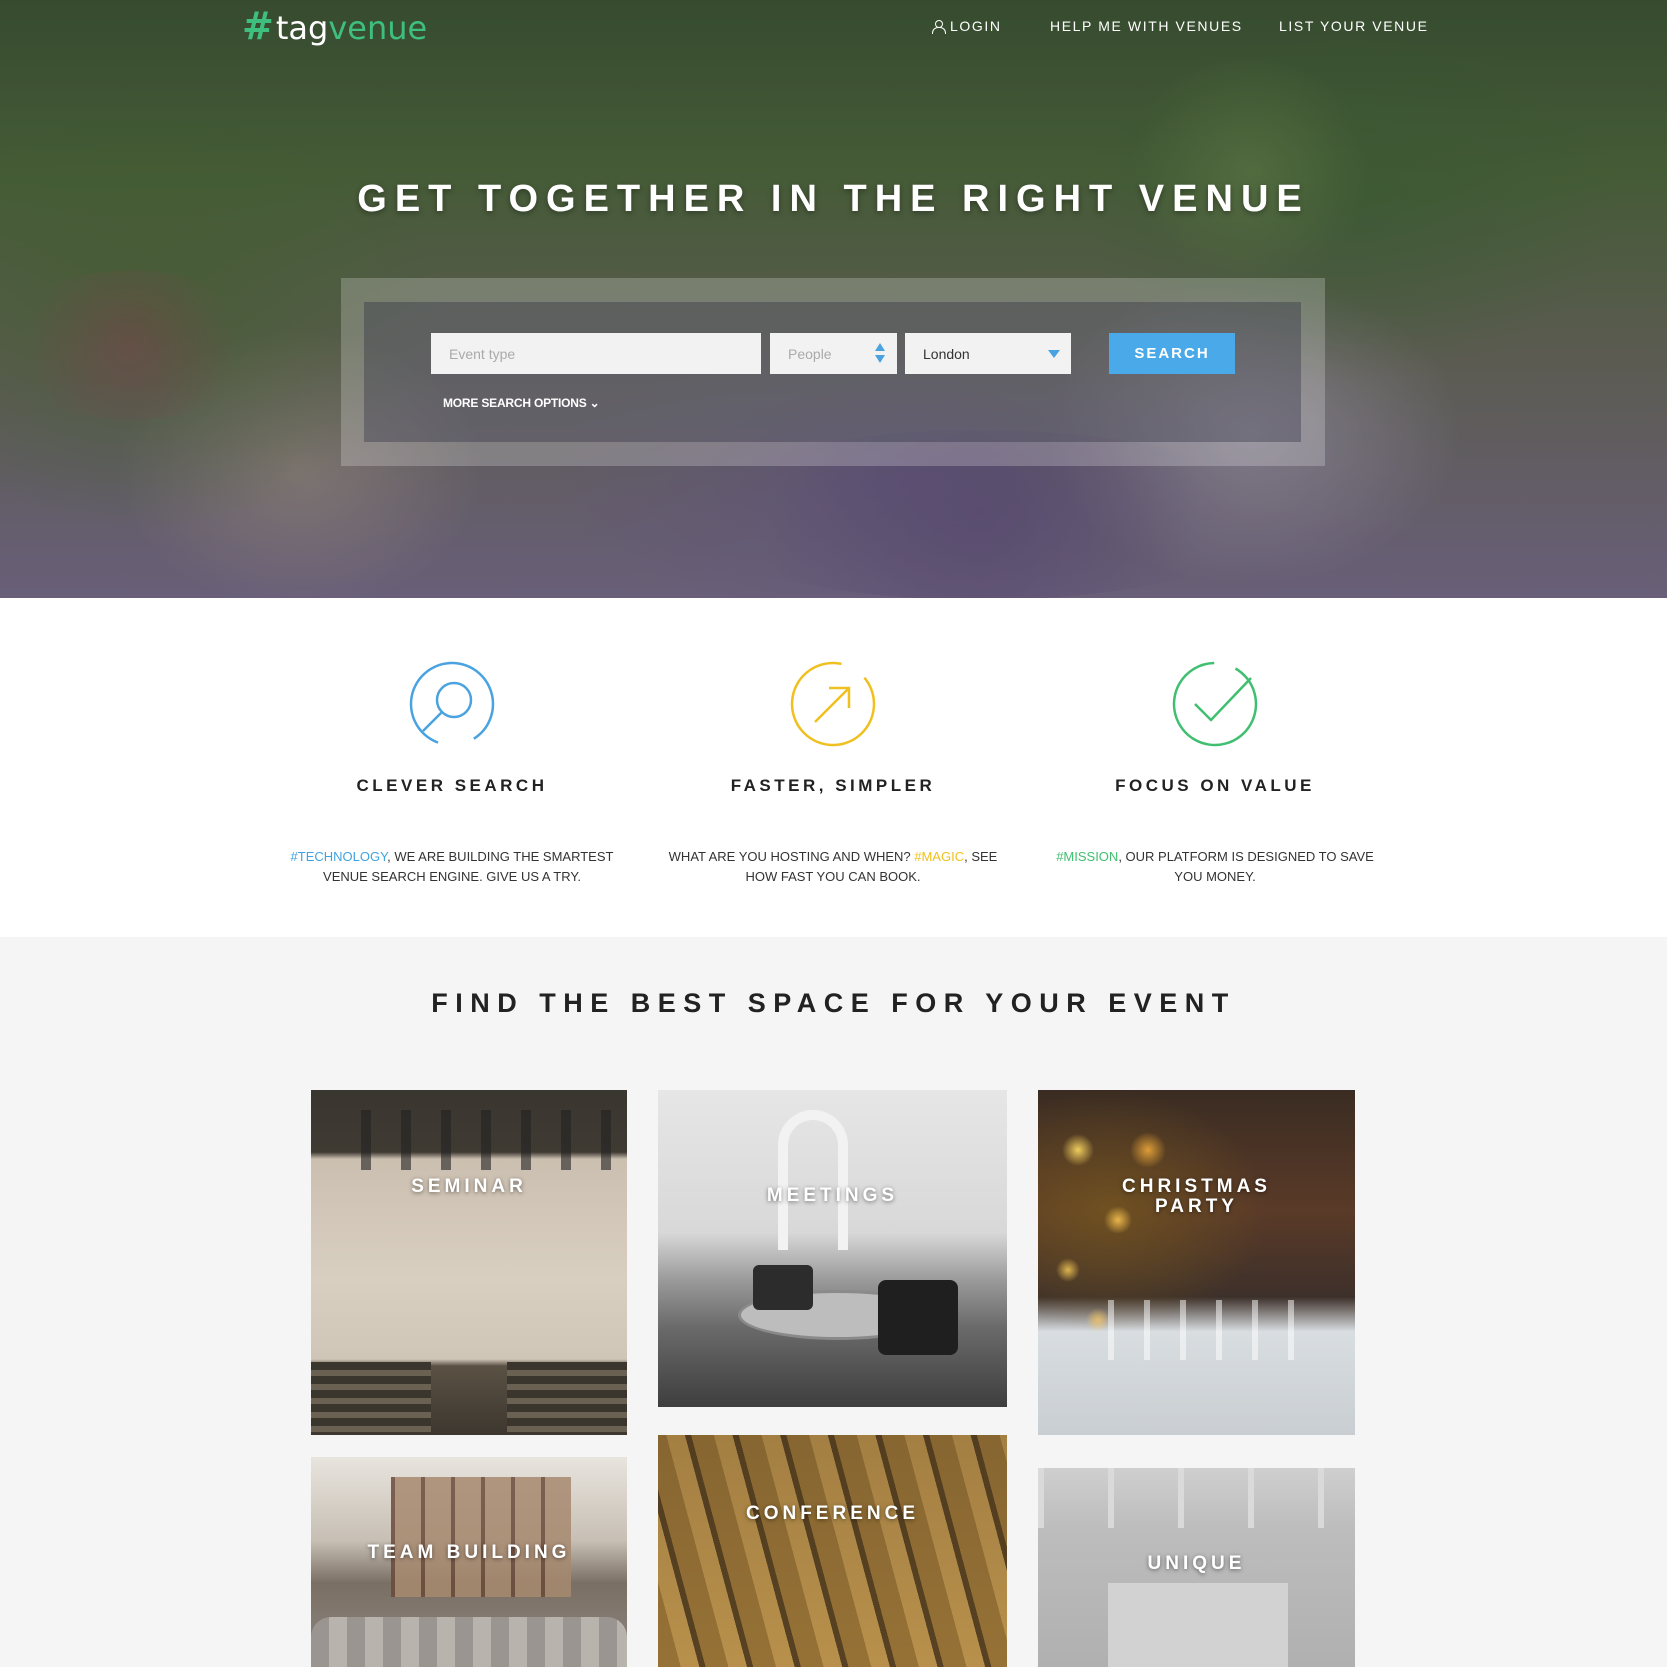 The height and width of the screenshot is (1667, 1667). What do you see at coordinates (596, 353) in the screenshot?
I see `event-type-input` at bounding box center [596, 353].